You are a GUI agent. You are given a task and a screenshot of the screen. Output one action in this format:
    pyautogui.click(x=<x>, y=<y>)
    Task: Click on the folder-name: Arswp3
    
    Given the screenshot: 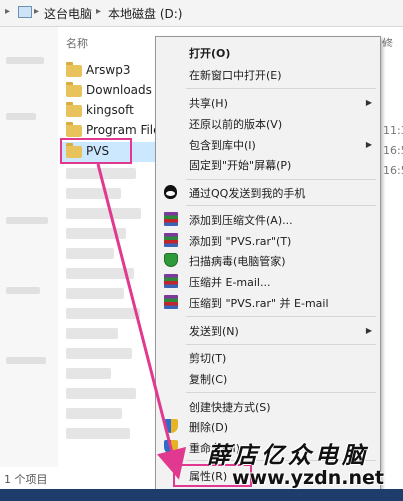 What is the action you would take?
    pyautogui.click(x=108, y=70)
    